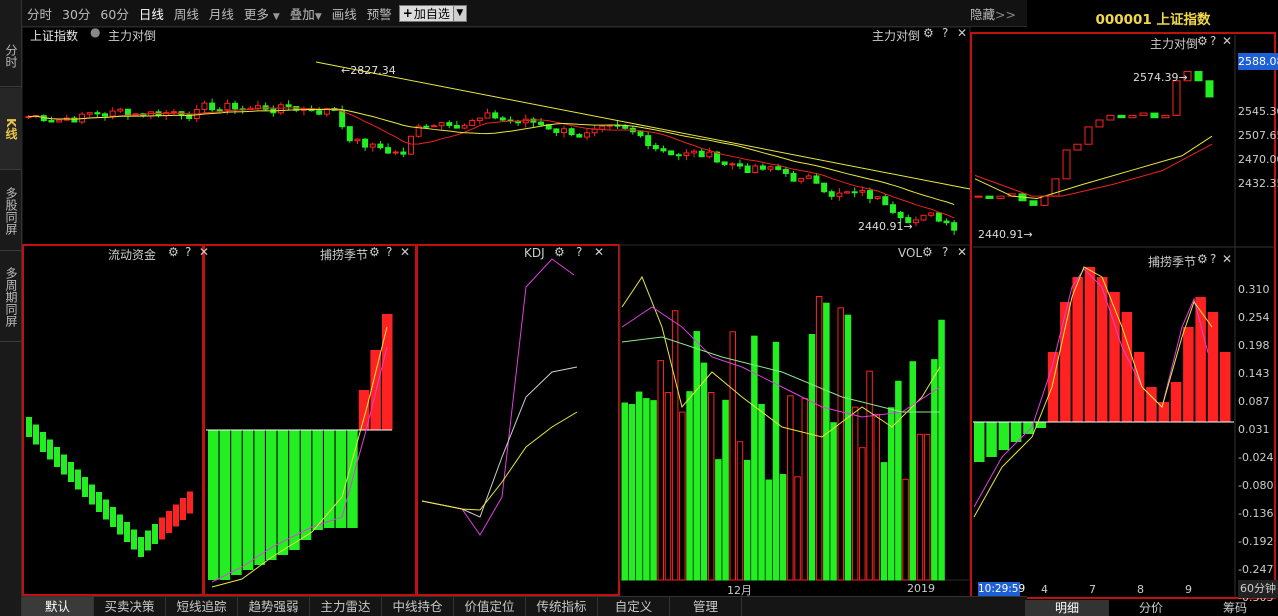 This screenshot has width=1278, height=616. Describe the element at coordinates (426, 13) in the screenshot. I see `add-favorite-button: + 加自选` at that location.